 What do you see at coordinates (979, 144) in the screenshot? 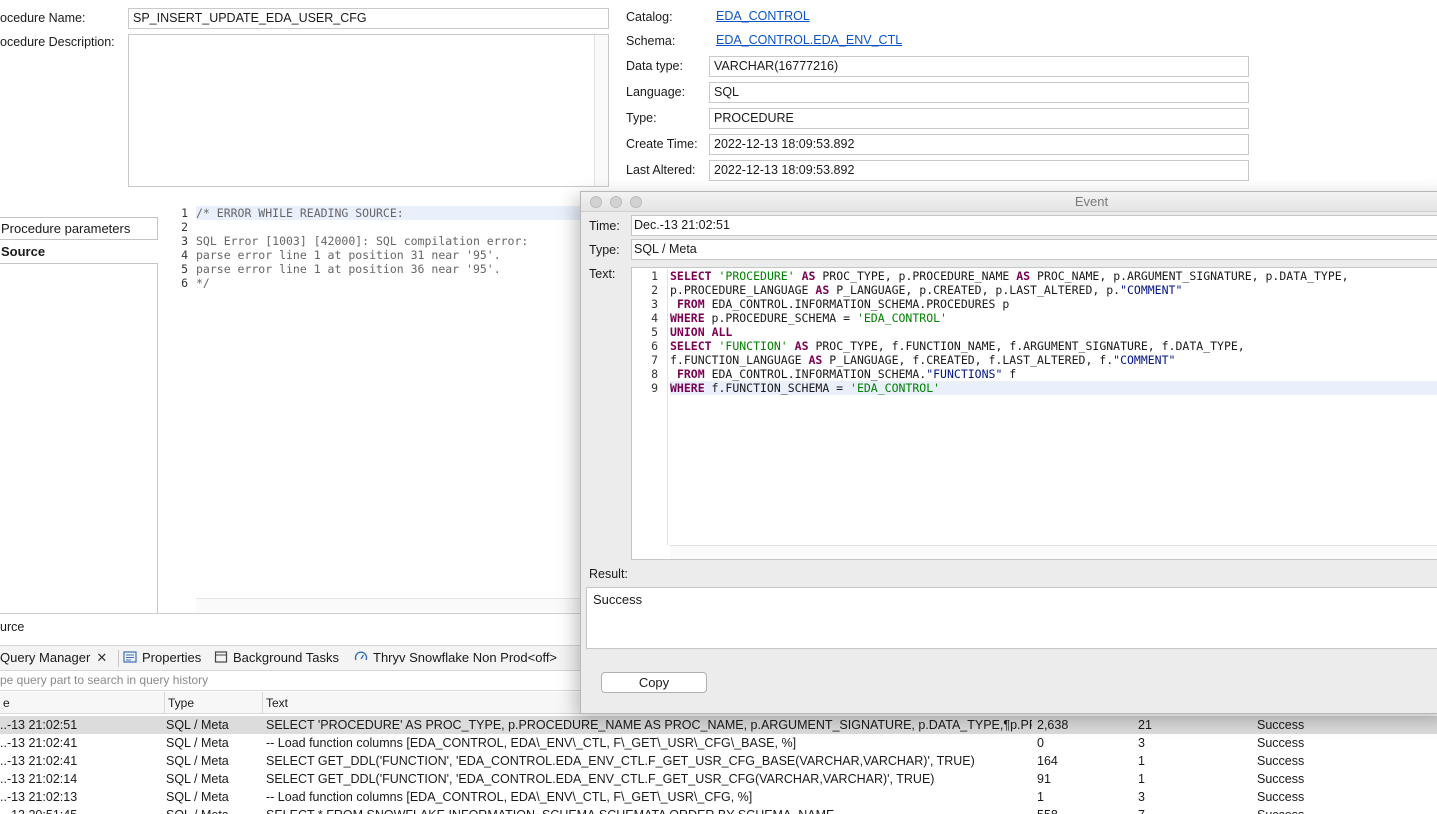
I see `create-time-field: 2022-12-13 18:09:53.892` at bounding box center [979, 144].